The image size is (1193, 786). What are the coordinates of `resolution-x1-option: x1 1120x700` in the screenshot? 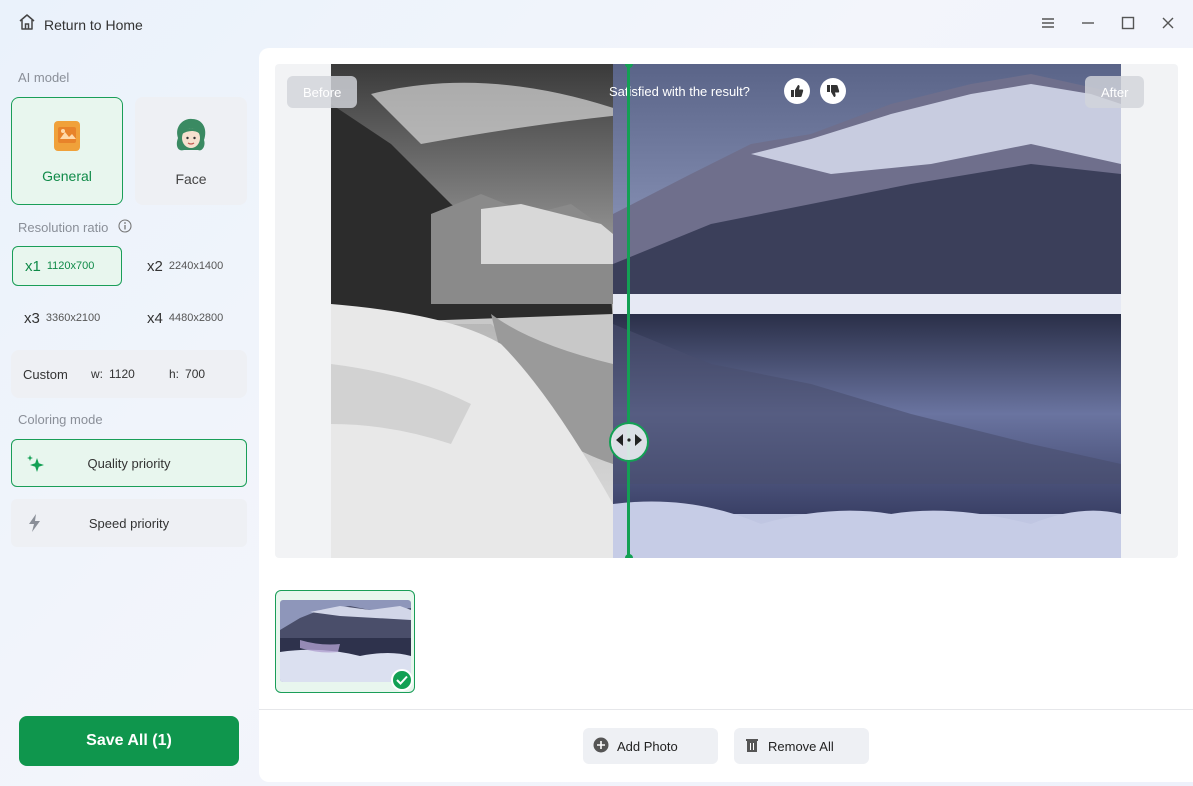 It's located at (67, 266).